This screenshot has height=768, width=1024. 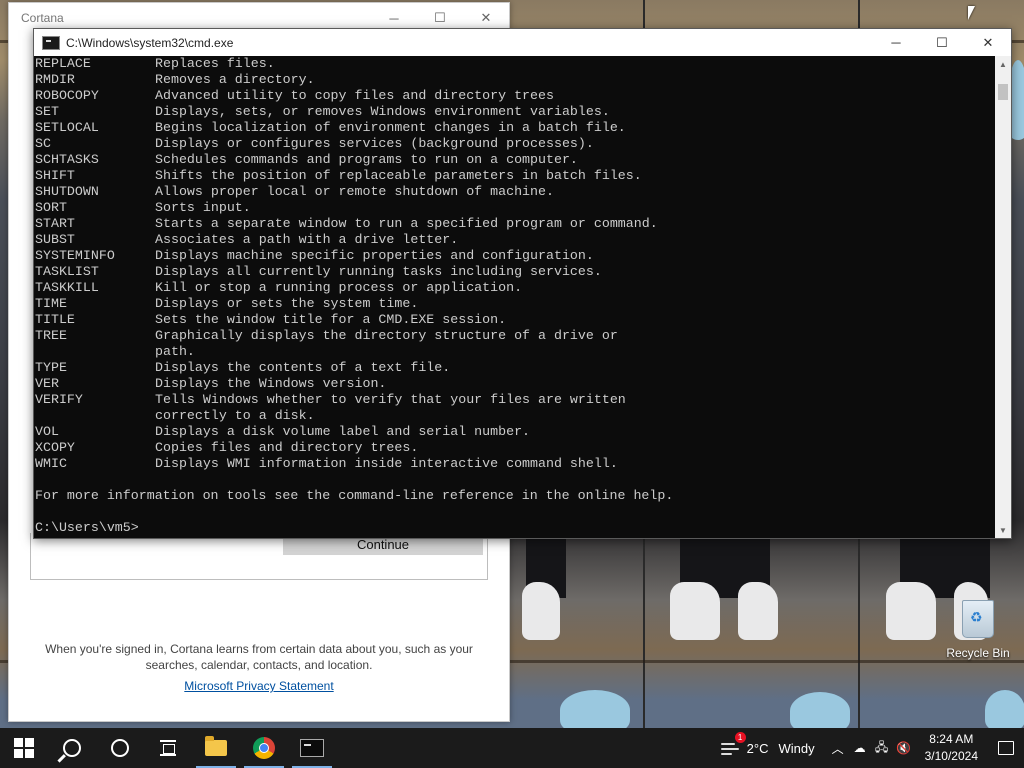 What do you see at coordinates (67, 95) in the screenshot?
I see `console-command-name: ROBOCOPY` at bounding box center [67, 95].